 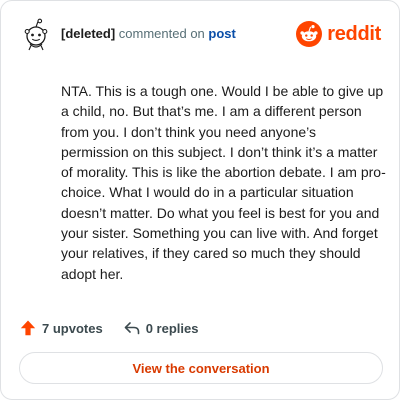 I want to click on comment-footer: 7 upvotes 0 replies, so click(x=108, y=328).